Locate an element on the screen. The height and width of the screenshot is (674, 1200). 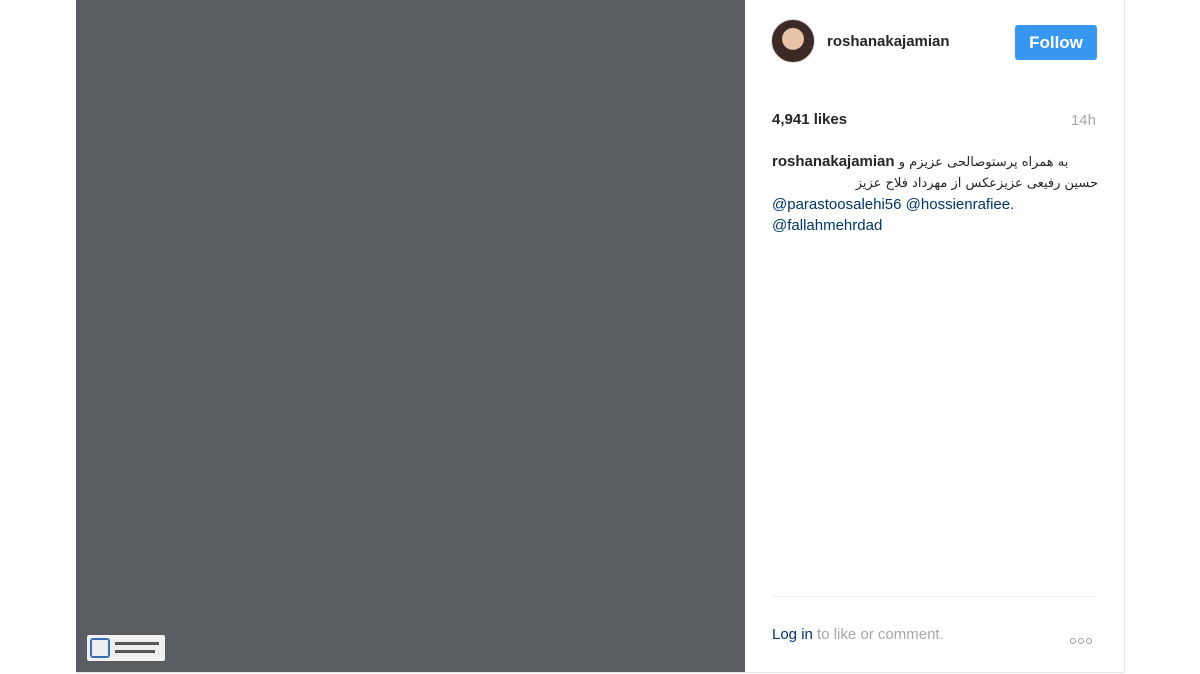
caption-text: به همراه پرستوصالحی عزیزم و is located at coordinates (983, 162).